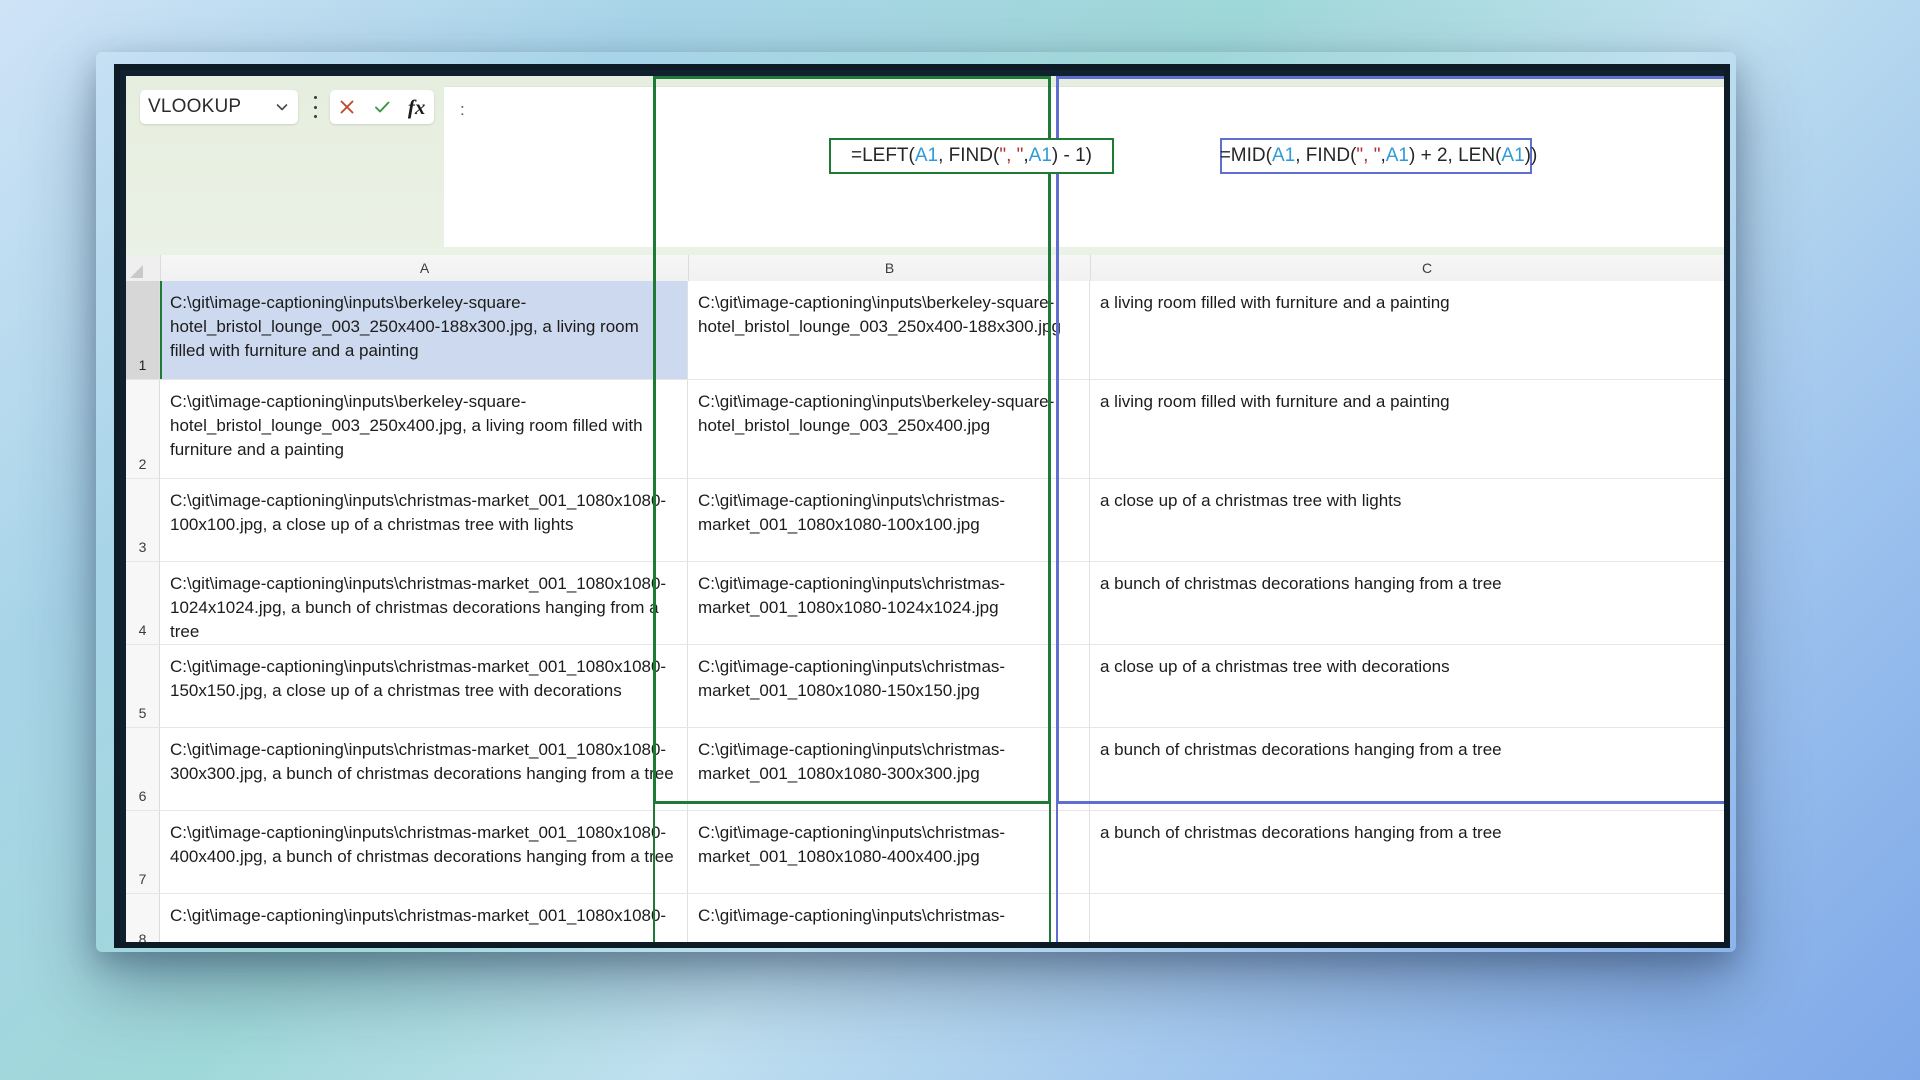 The image size is (1920, 1080). What do you see at coordinates (1245, 155) in the screenshot?
I see `formula-token: =MID(` at bounding box center [1245, 155].